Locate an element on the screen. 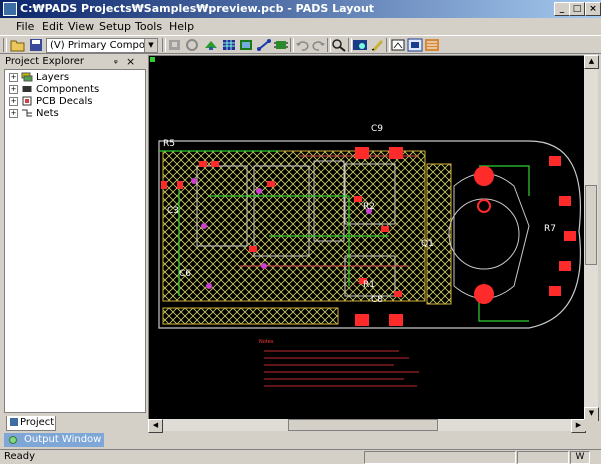 The width and height of the screenshot is (601, 464). maximize-button: □ is located at coordinates (577, 9).